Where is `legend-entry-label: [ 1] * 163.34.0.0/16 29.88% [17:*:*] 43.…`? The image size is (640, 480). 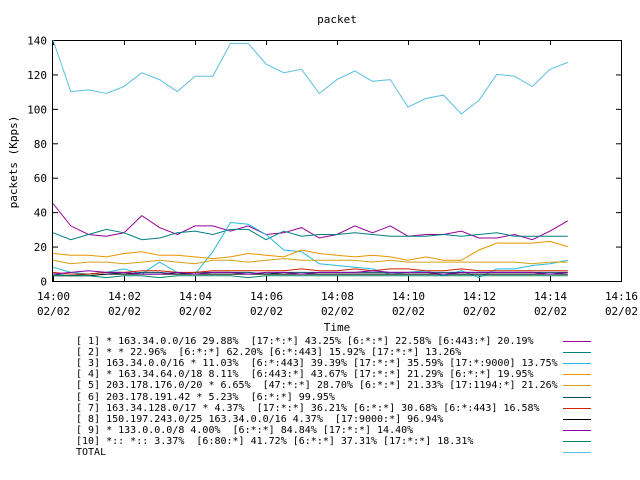 legend-entry-label: [ 1] * 163.34.0.0/16 29.88% [17:*:*] 43.… is located at coordinates (305, 341).